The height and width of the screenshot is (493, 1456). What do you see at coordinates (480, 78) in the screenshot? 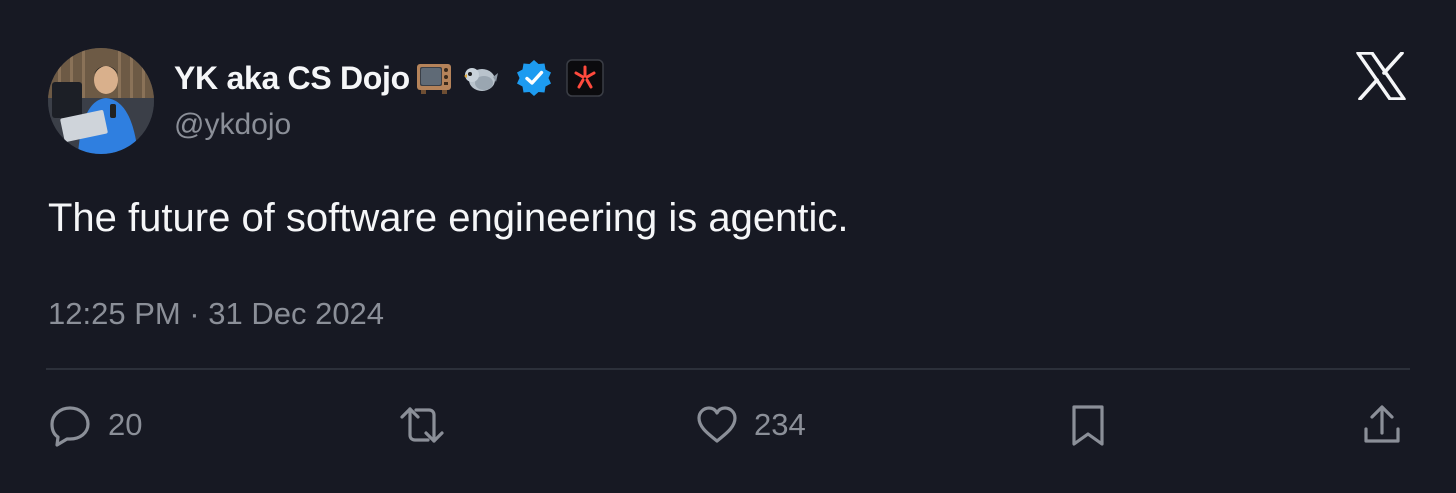
I see `bird-emoji-icon` at bounding box center [480, 78].